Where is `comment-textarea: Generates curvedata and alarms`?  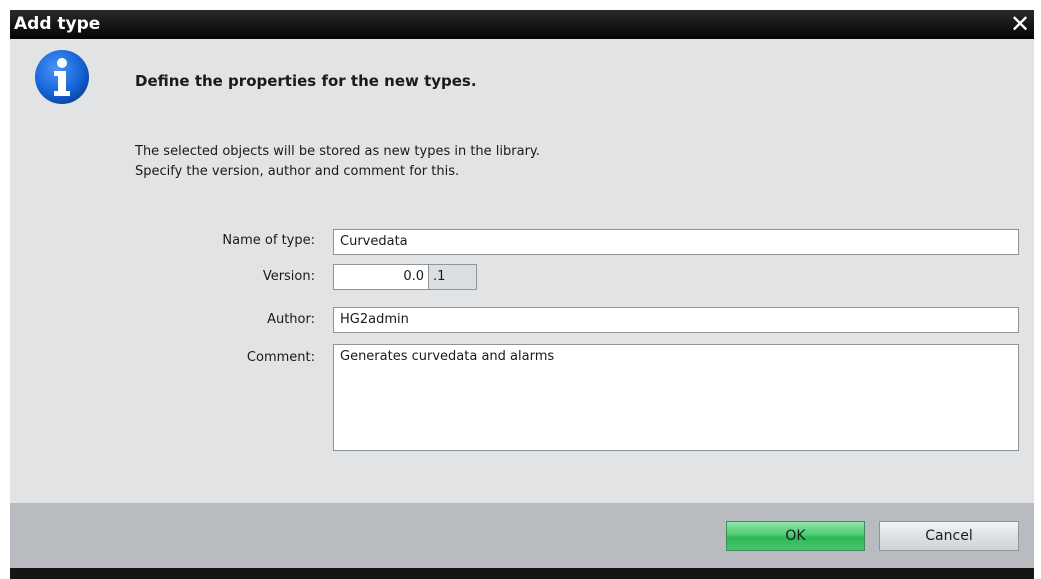
comment-textarea: Generates curvedata and alarms is located at coordinates (676, 397).